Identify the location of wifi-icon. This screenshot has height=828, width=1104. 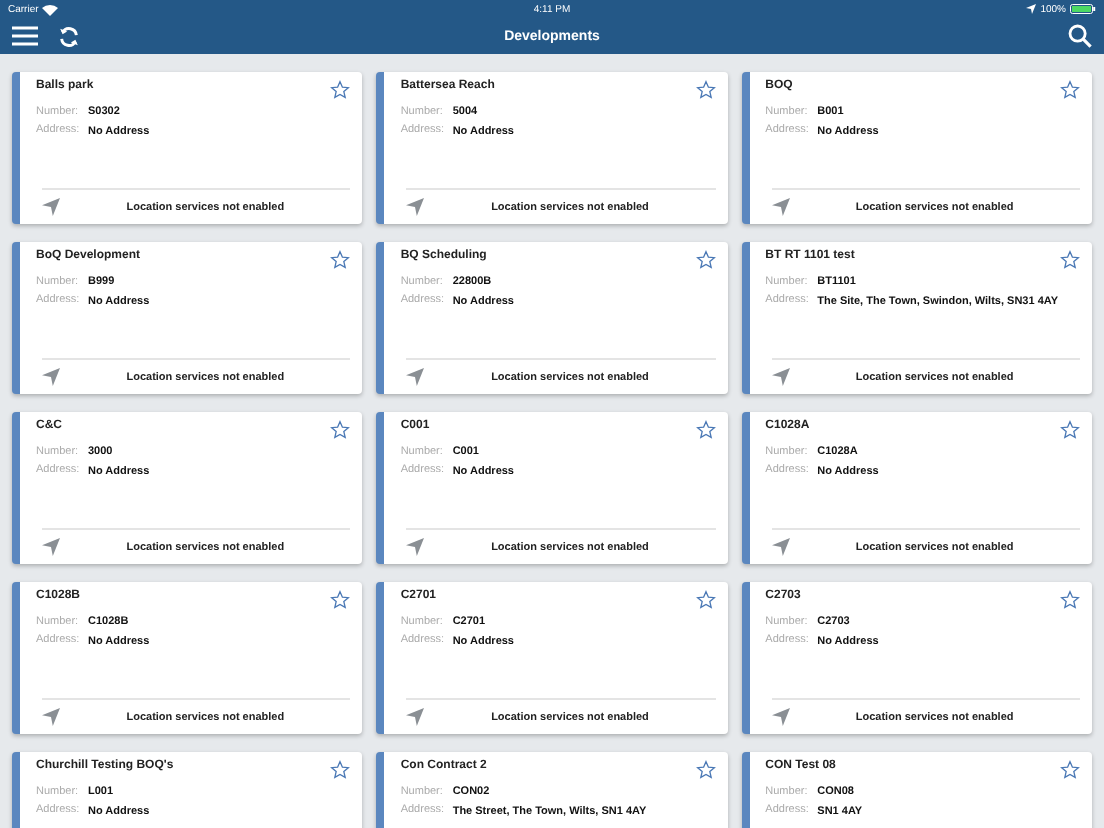
(50, 9).